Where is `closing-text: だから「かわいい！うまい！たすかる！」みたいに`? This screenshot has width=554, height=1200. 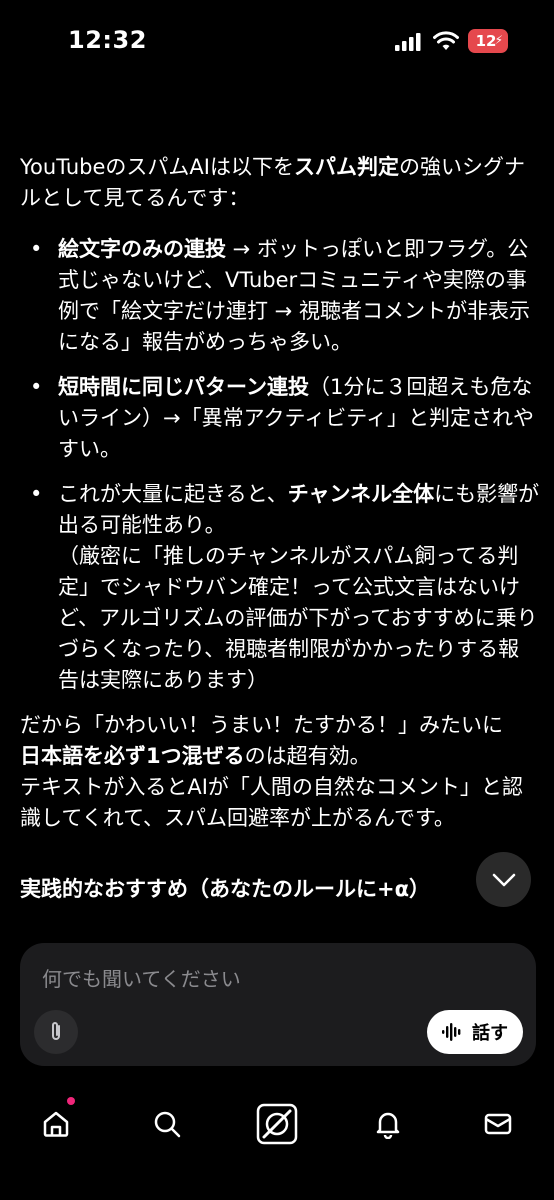 closing-text: だから「かわいい！うまい！たすかる！」みたいに is located at coordinates (261, 725).